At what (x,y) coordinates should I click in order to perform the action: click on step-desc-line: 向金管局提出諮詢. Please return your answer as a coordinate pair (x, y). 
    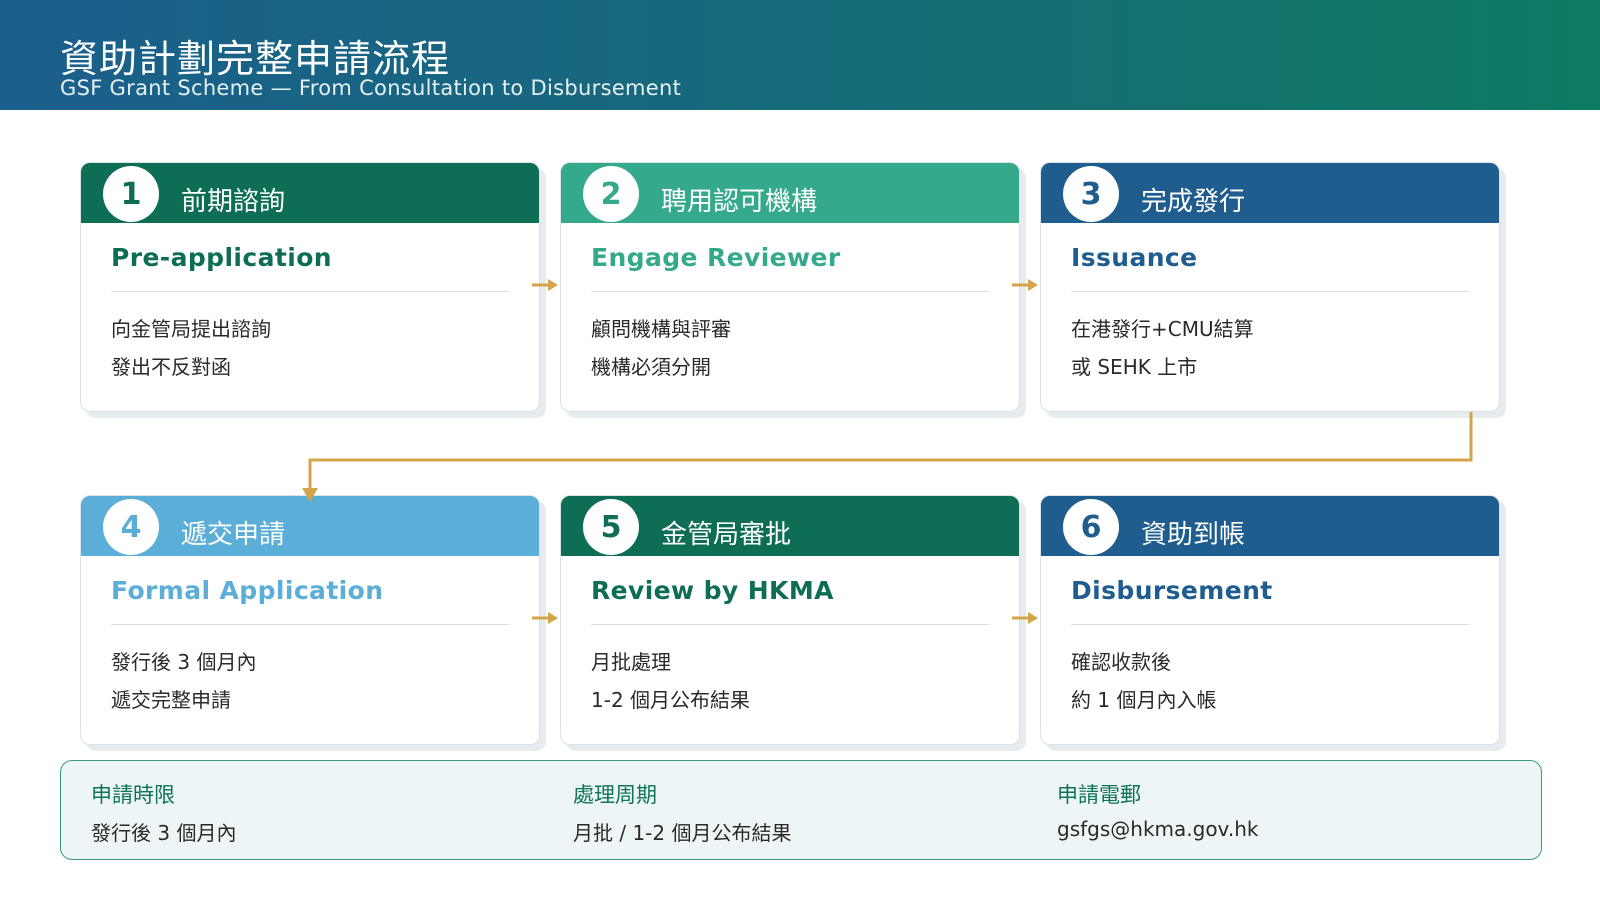
    Looking at the image, I should click on (191, 329).